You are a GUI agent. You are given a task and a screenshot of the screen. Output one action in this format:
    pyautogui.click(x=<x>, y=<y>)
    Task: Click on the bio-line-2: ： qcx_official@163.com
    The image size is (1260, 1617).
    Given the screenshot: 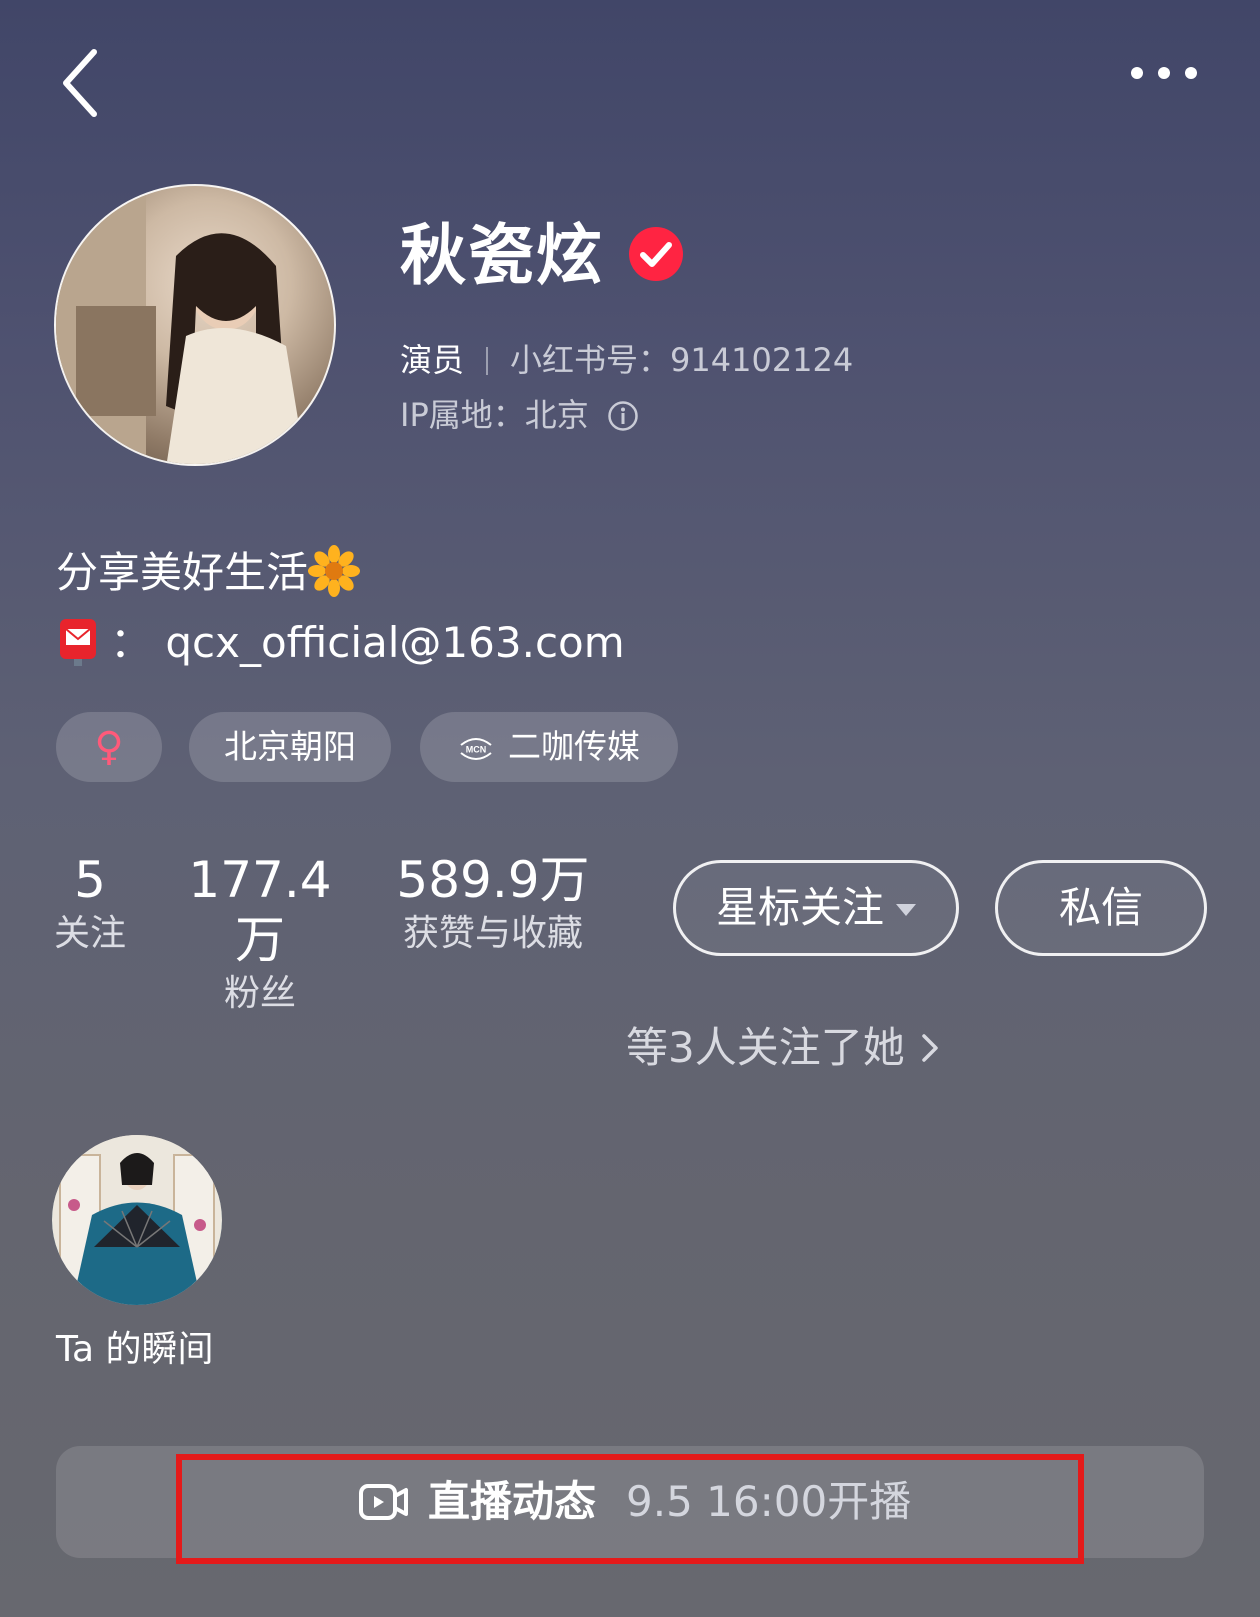 What is the action you would take?
    pyautogui.click(x=340, y=642)
    